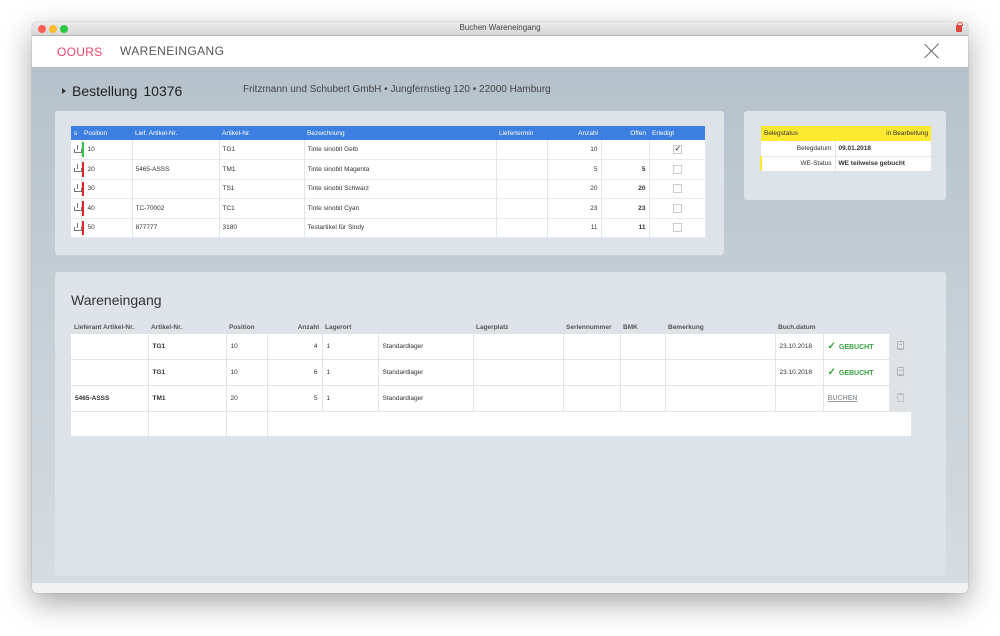  What do you see at coordinates (109, 327) in the screenshot?
I see `receipt-col-header: Lieferant Artikel-Nr.` at bounding box center [109, 327].